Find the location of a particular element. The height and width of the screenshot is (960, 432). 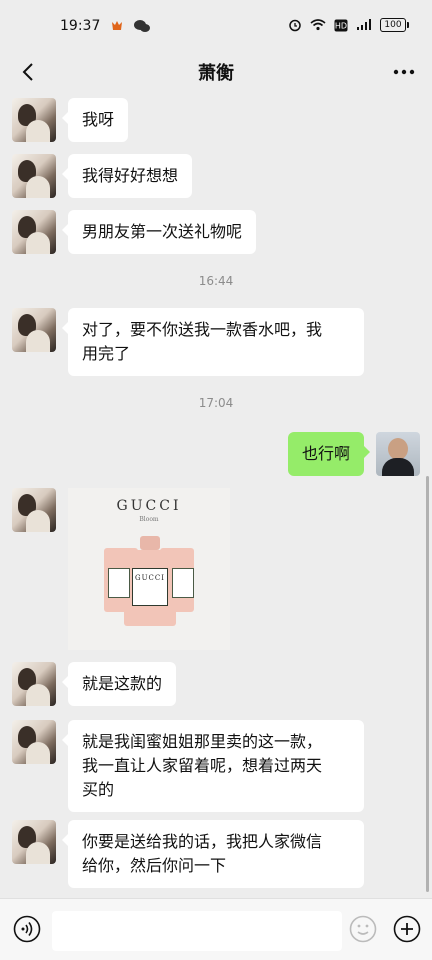

status-right: HD 100 is located at coordinates (348, 25).